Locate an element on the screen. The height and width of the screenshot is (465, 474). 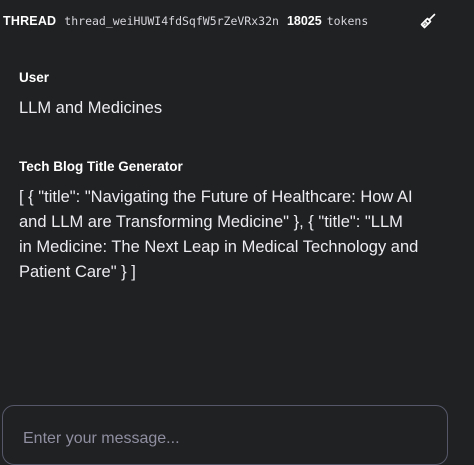
message-input is located at coordinates (223, 439).